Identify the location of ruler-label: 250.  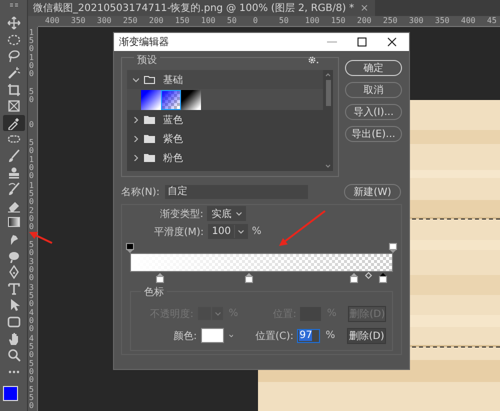
(130, 21).